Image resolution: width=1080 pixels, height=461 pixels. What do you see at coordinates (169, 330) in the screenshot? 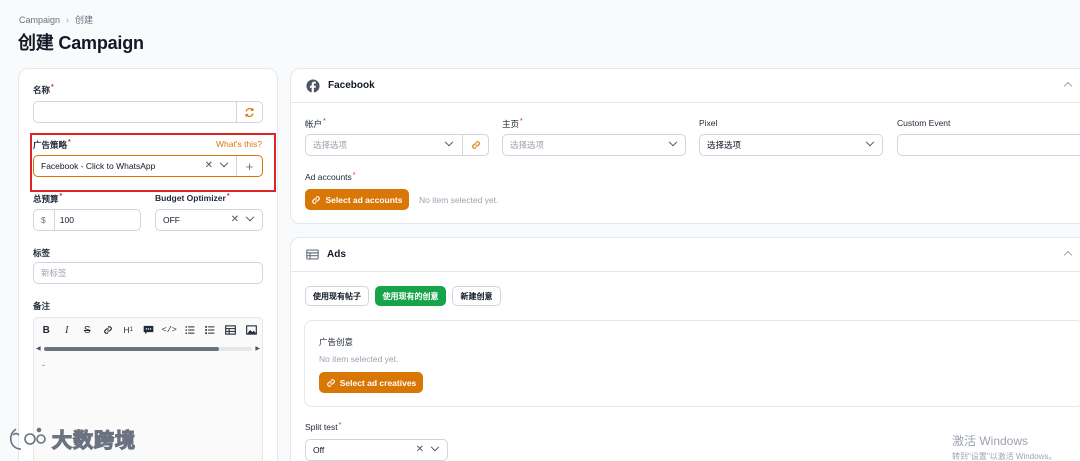
I see `code-icon: </>` at bounding box center [169, 330].